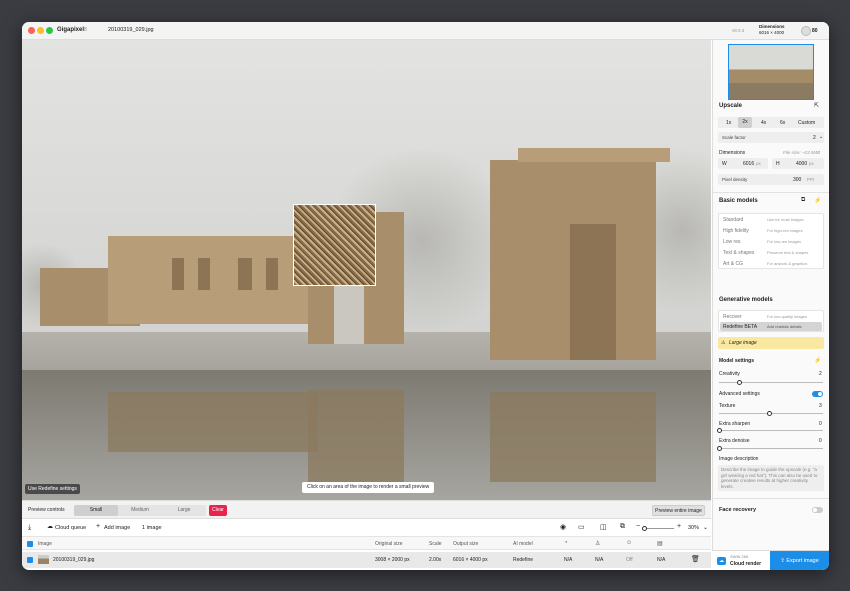  I want to click on col-original-size: Original size, so click(389, 544).